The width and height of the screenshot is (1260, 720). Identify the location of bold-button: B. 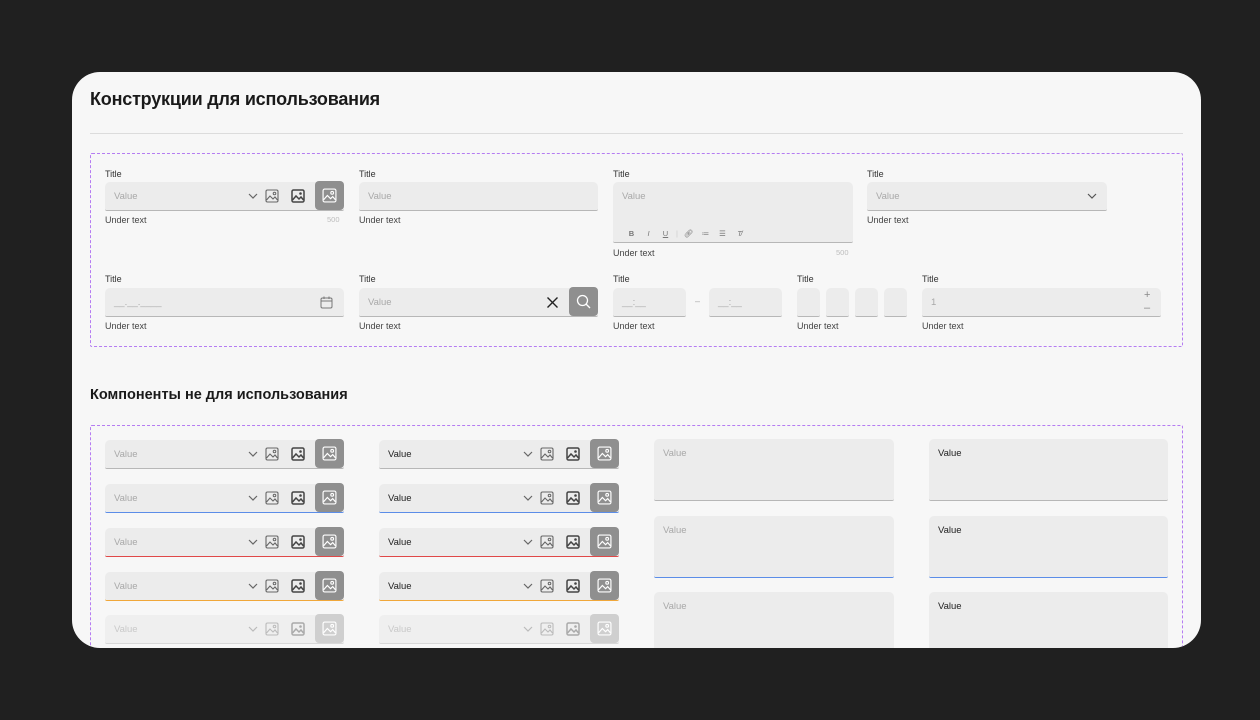
(631, 233).